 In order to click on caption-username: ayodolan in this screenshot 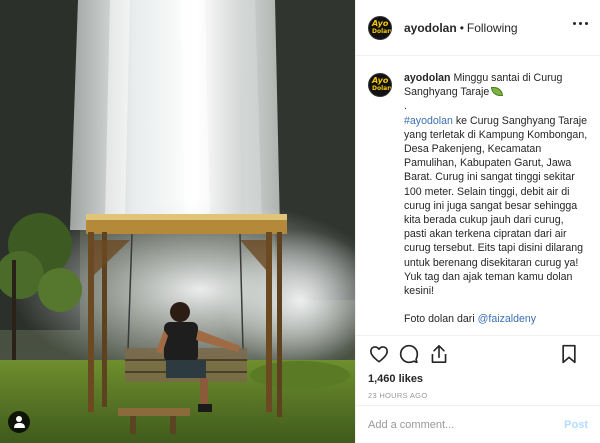, I will do `click(427, 78)`.